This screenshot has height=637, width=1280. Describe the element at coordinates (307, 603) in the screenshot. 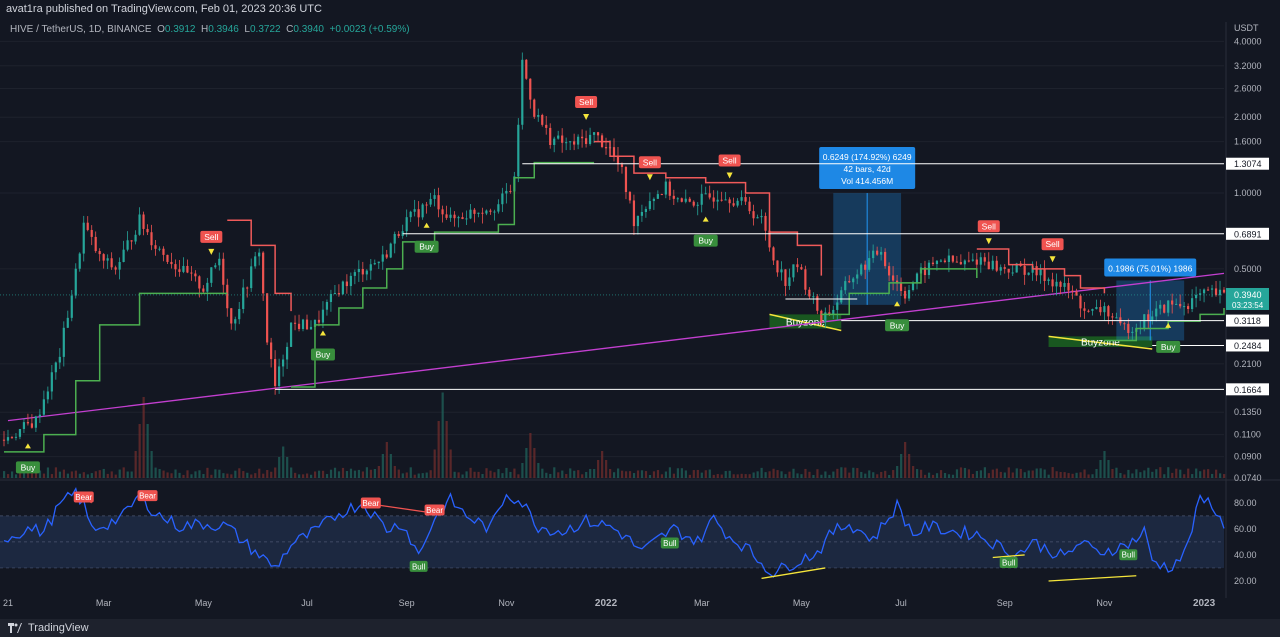

I see `time-tick: Jul` at that location.